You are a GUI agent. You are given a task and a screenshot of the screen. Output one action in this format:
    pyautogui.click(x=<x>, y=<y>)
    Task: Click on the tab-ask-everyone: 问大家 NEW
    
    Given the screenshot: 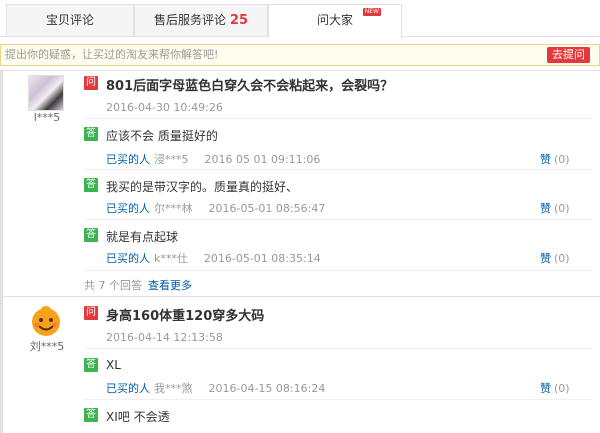 What is the action you would take?
    pyautogui.click(x=335, y=21)
    